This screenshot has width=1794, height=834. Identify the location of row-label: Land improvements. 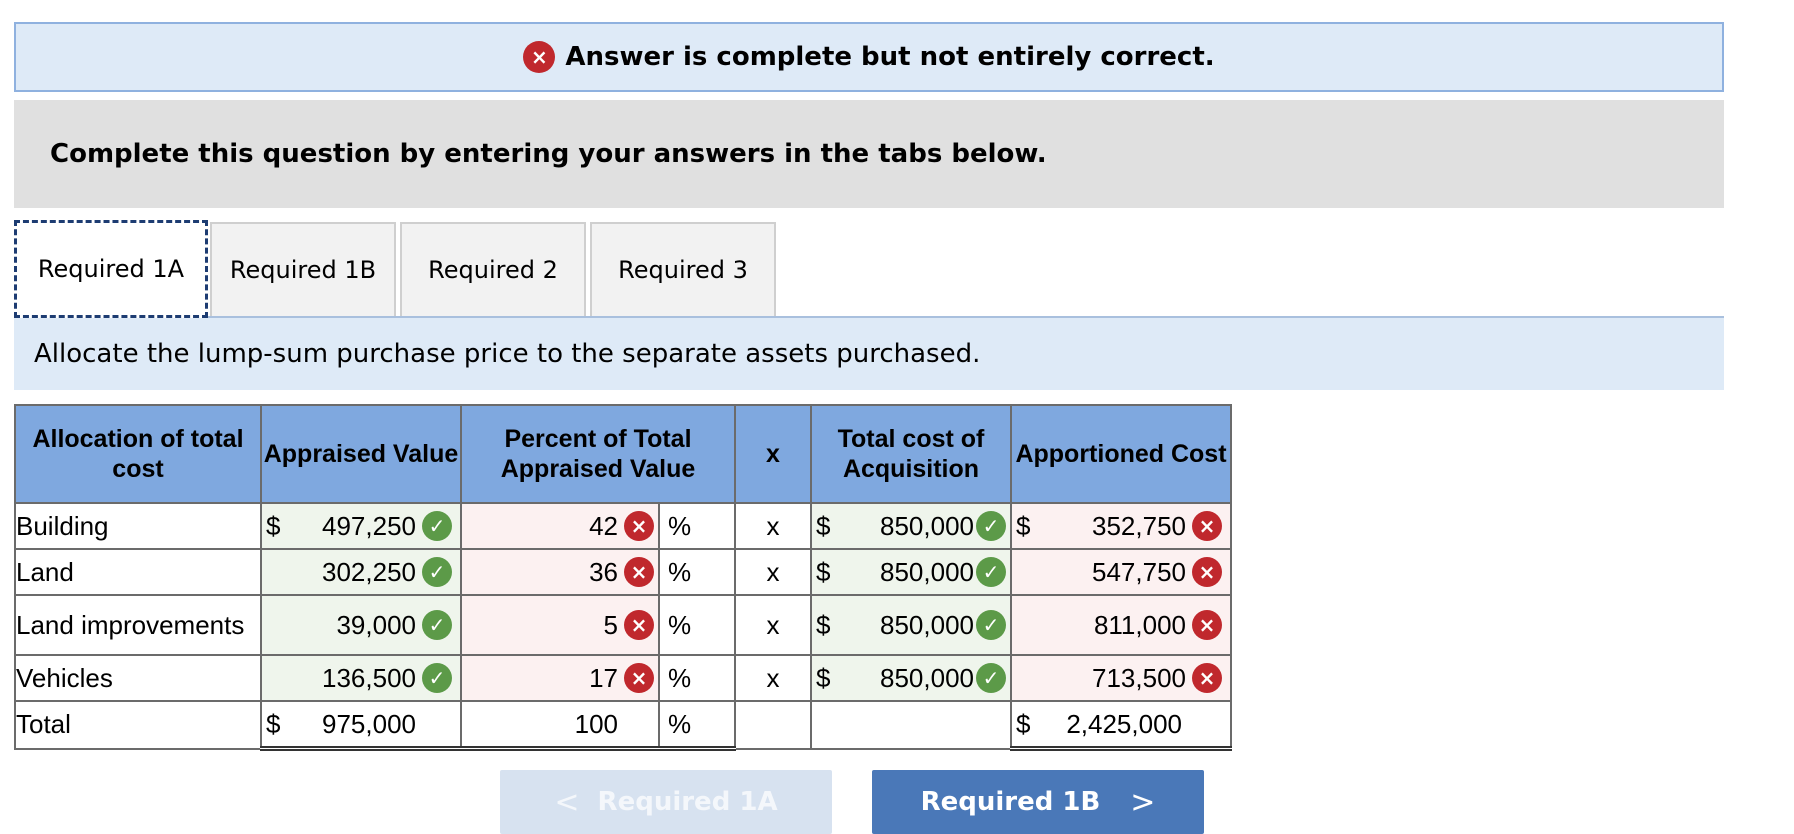
(138, 625).